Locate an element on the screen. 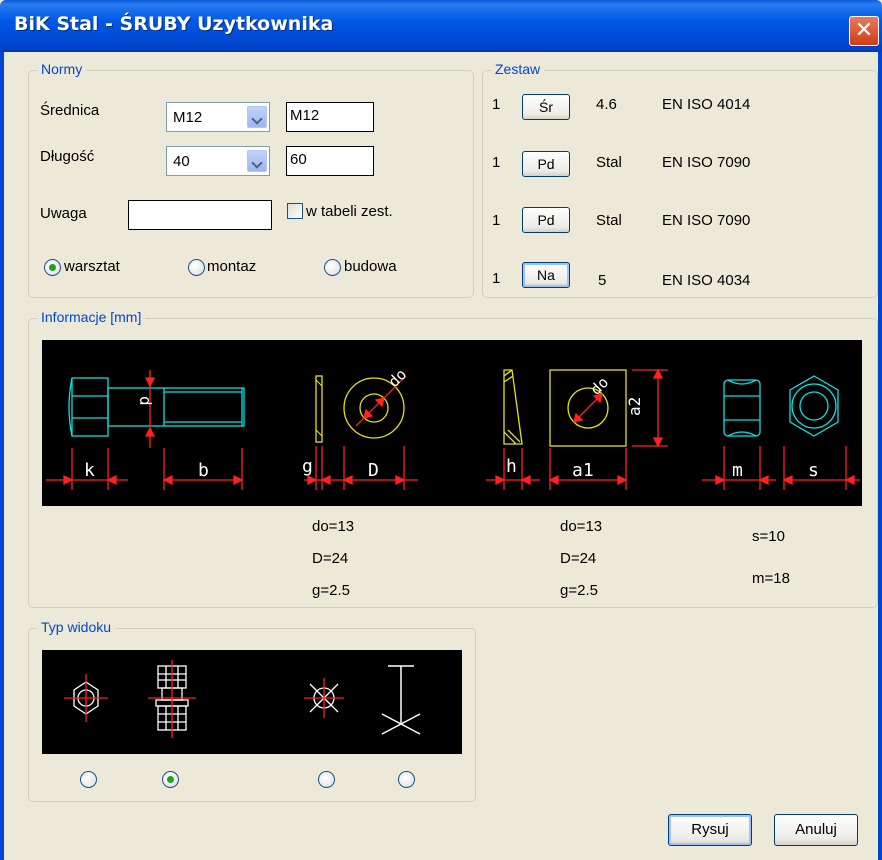  anuluj-button: Anuluj is located at coordinates (816, 830).